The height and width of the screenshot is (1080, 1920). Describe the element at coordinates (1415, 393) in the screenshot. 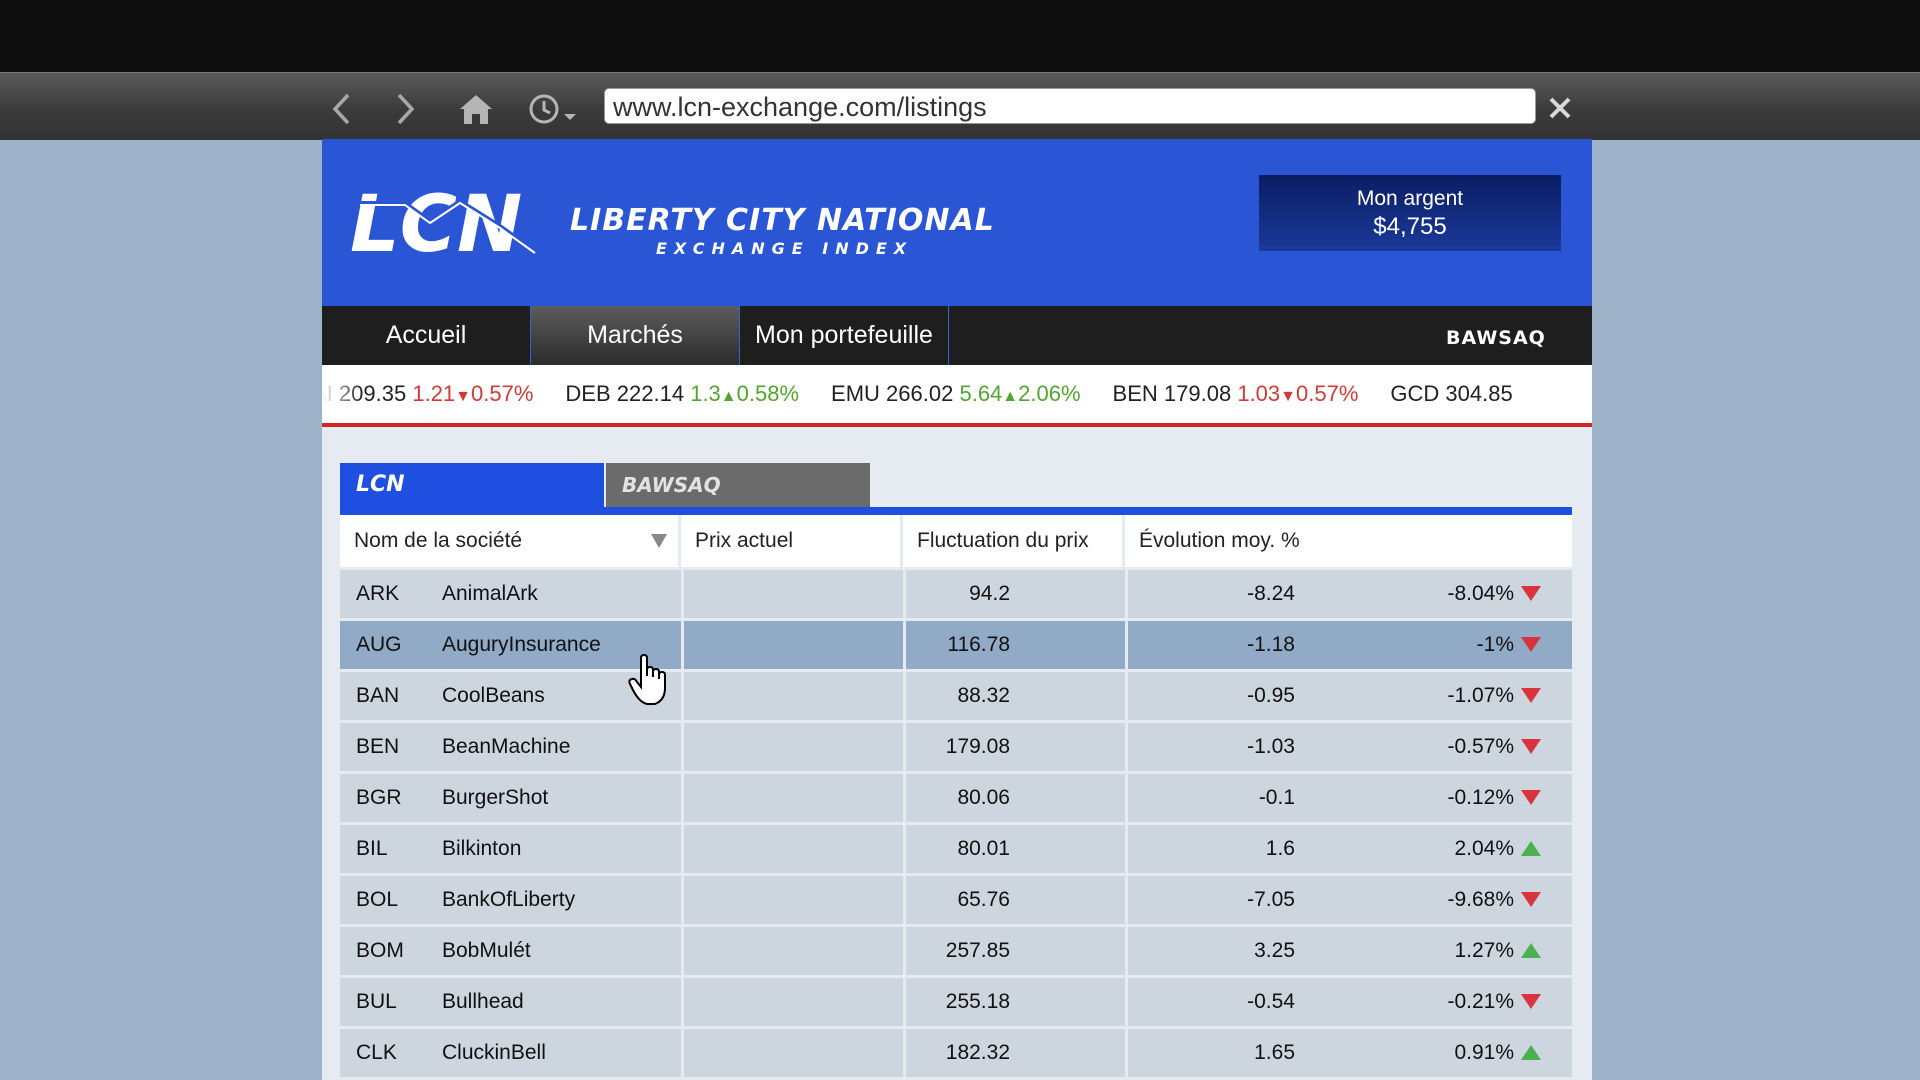

I see `ticker-symbol: GCD` at that location.